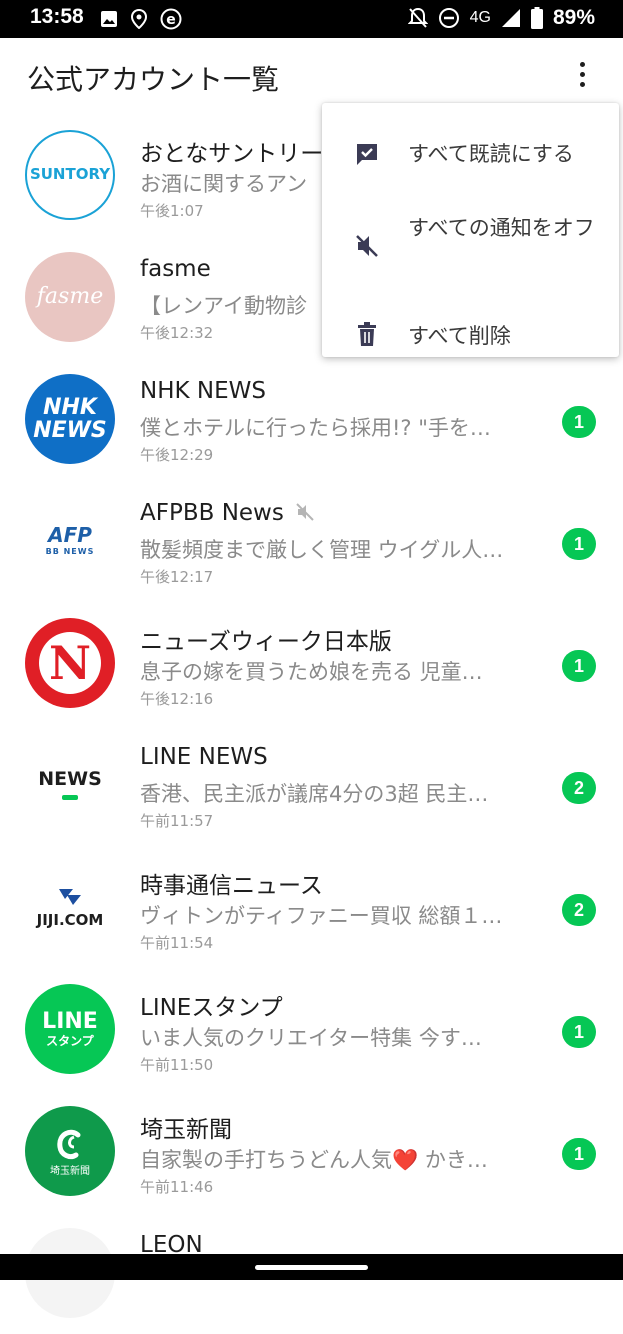  Describe the element at coordinates (536, 18) in the screenshot. I see `battery-icon` at that location.